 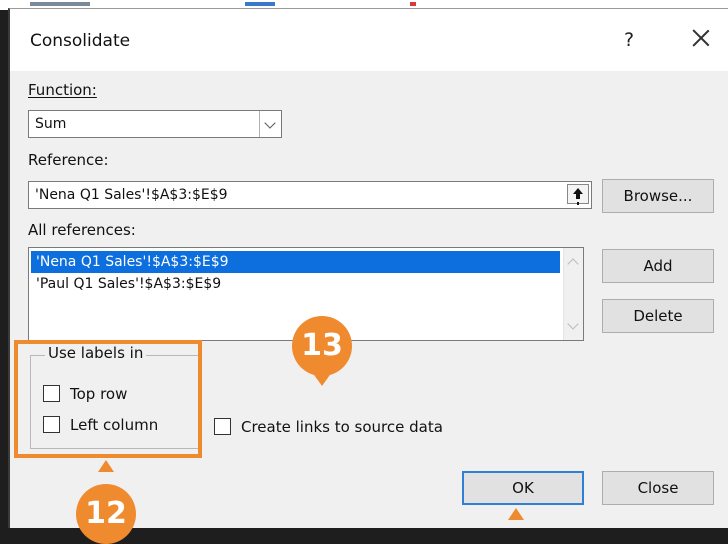 I want to click on title-bar: Consolidate ?, so click(x=369, y=40).